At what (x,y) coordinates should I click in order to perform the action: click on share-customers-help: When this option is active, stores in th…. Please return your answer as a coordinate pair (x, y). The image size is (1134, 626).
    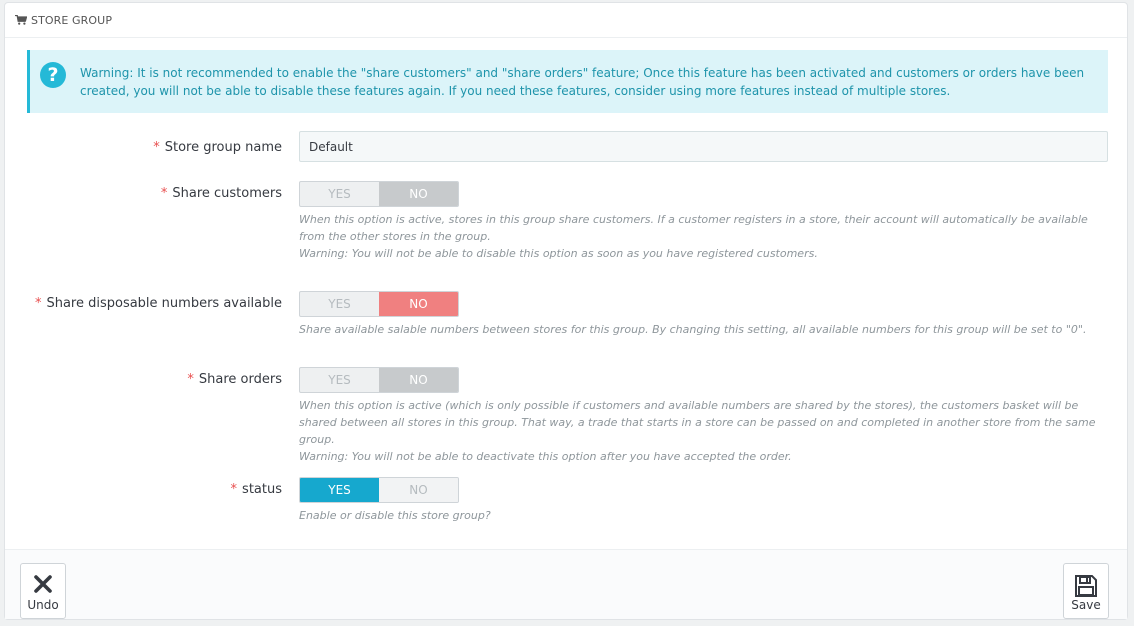
    Looking at the image, I should click on (704, 236).